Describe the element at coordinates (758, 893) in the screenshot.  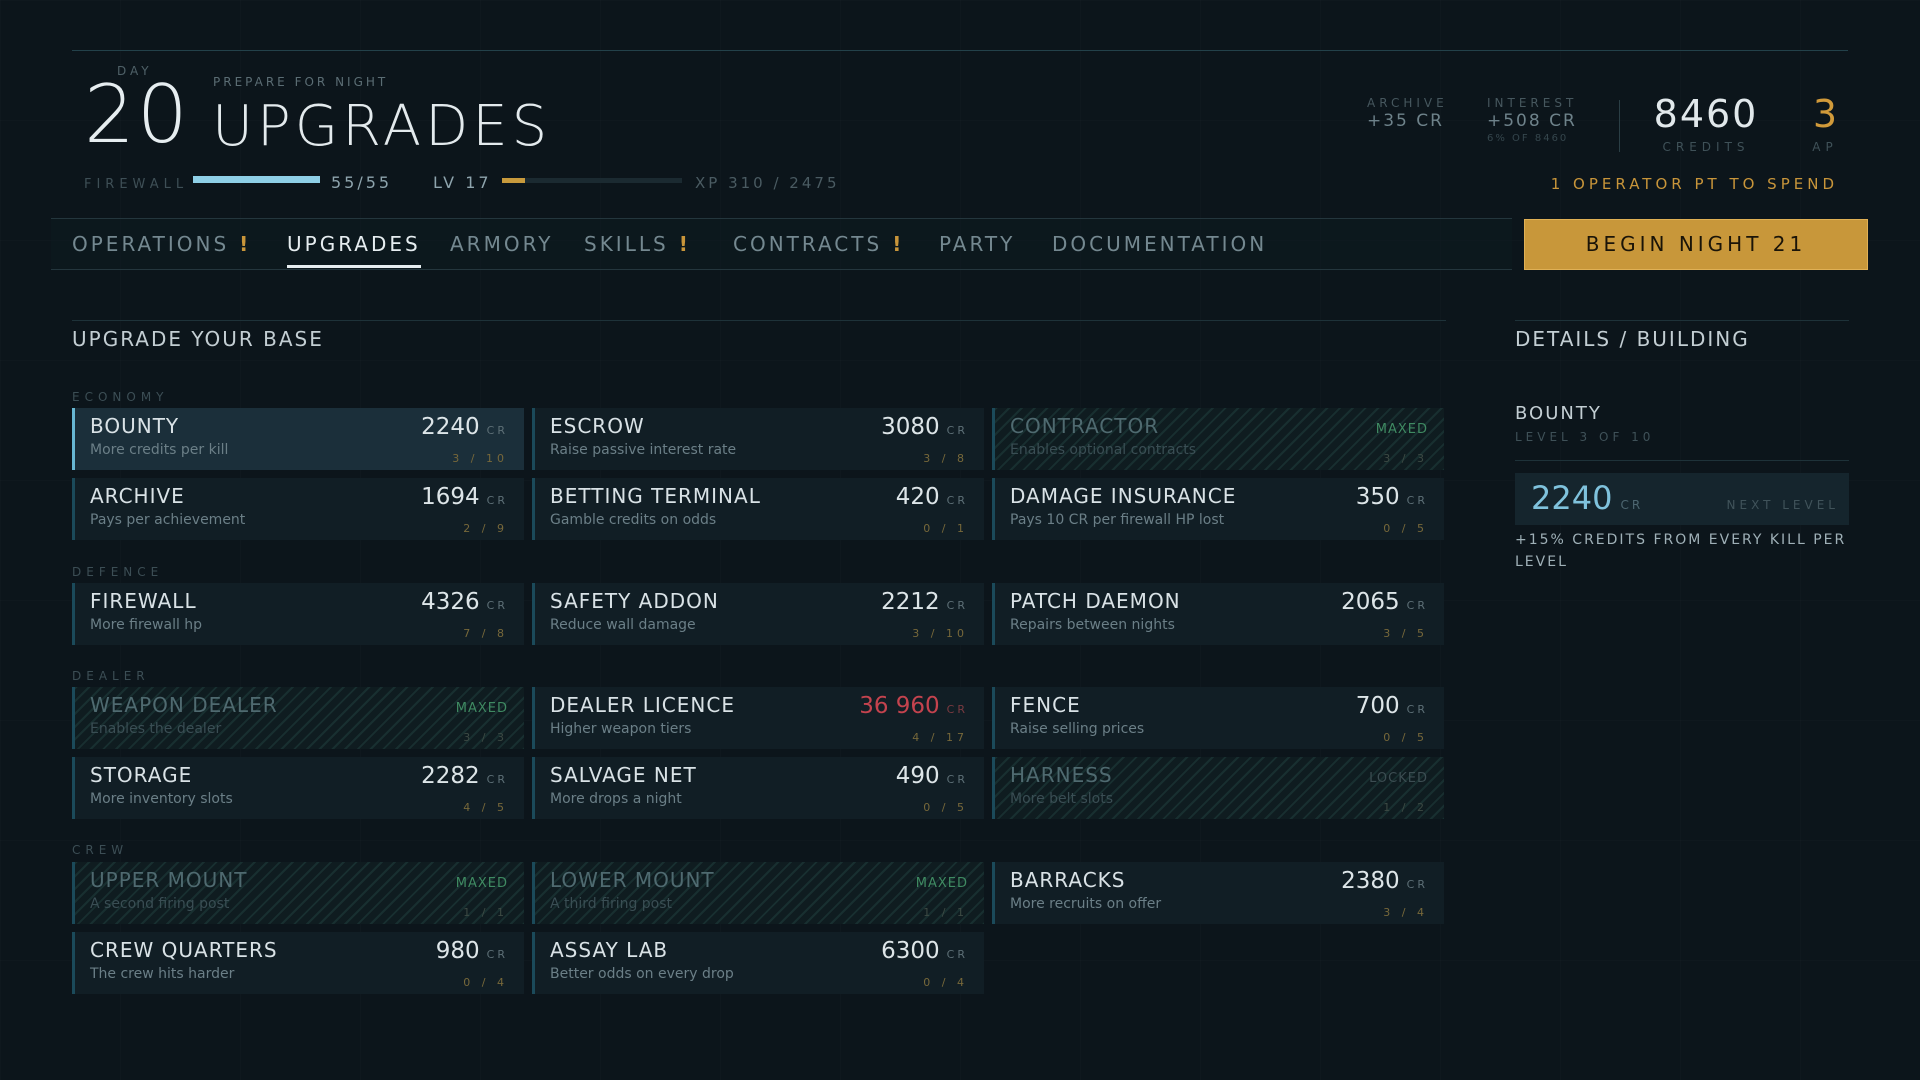
I see `upgrade-card-lower-mount: LOWER MOUNT A third firing post MAXED 1 / 1` at that location.